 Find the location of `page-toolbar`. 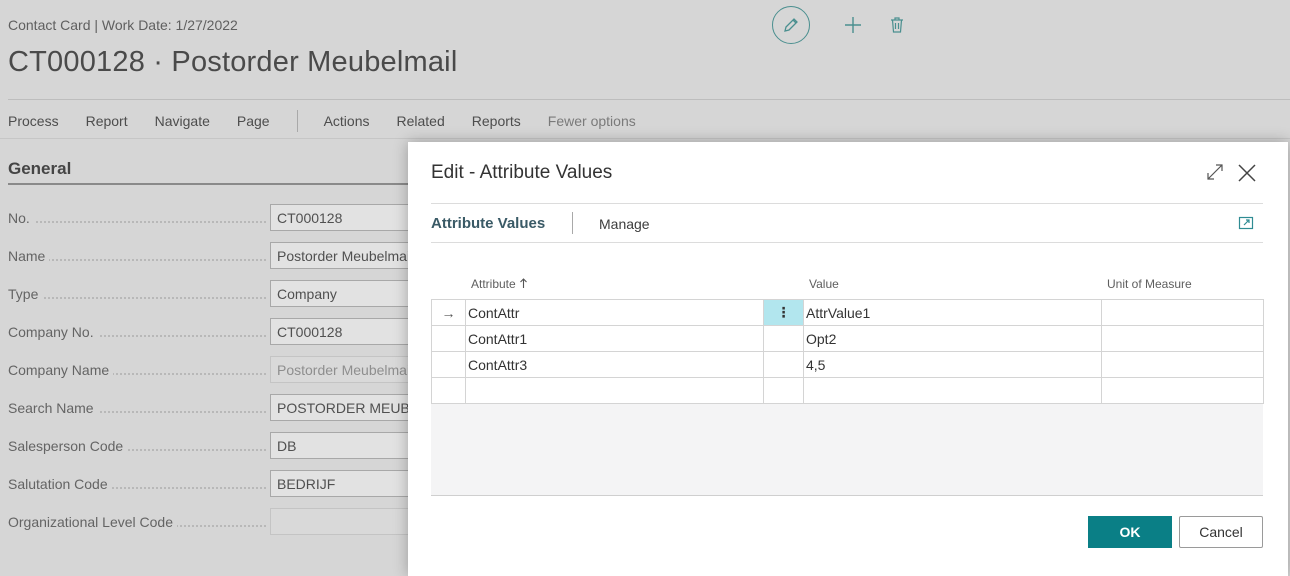

page-toolbar is located at coordinates (844, 25).